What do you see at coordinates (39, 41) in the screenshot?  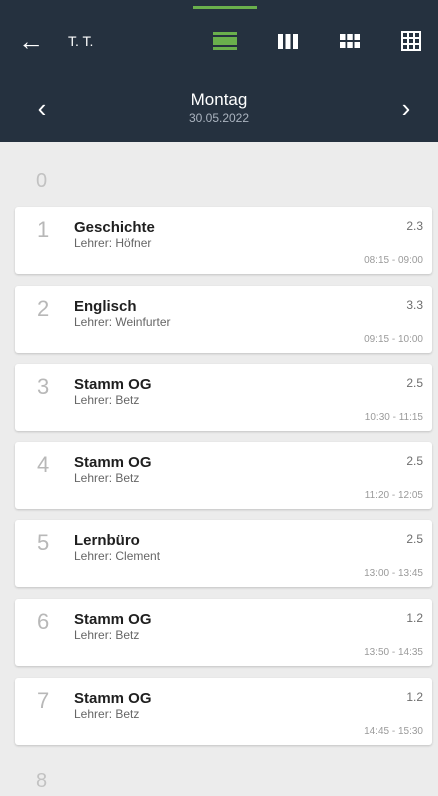 I see `back-arrow-icon: ←` at bounding box center [39, 41].